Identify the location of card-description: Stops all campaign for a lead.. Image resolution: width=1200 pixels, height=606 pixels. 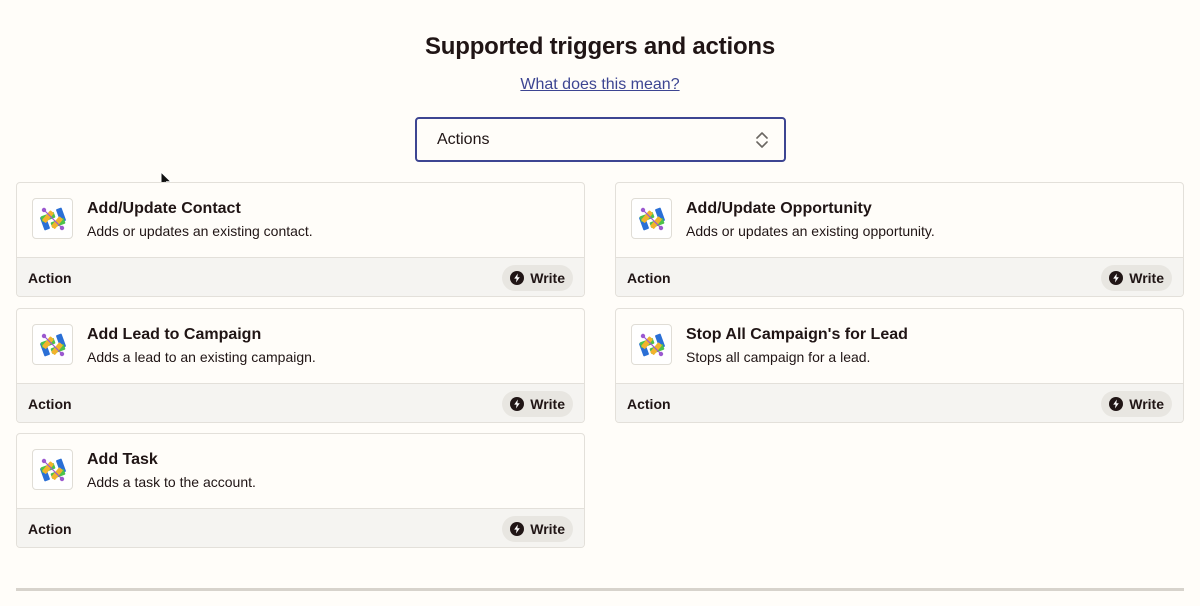
(778, 357).